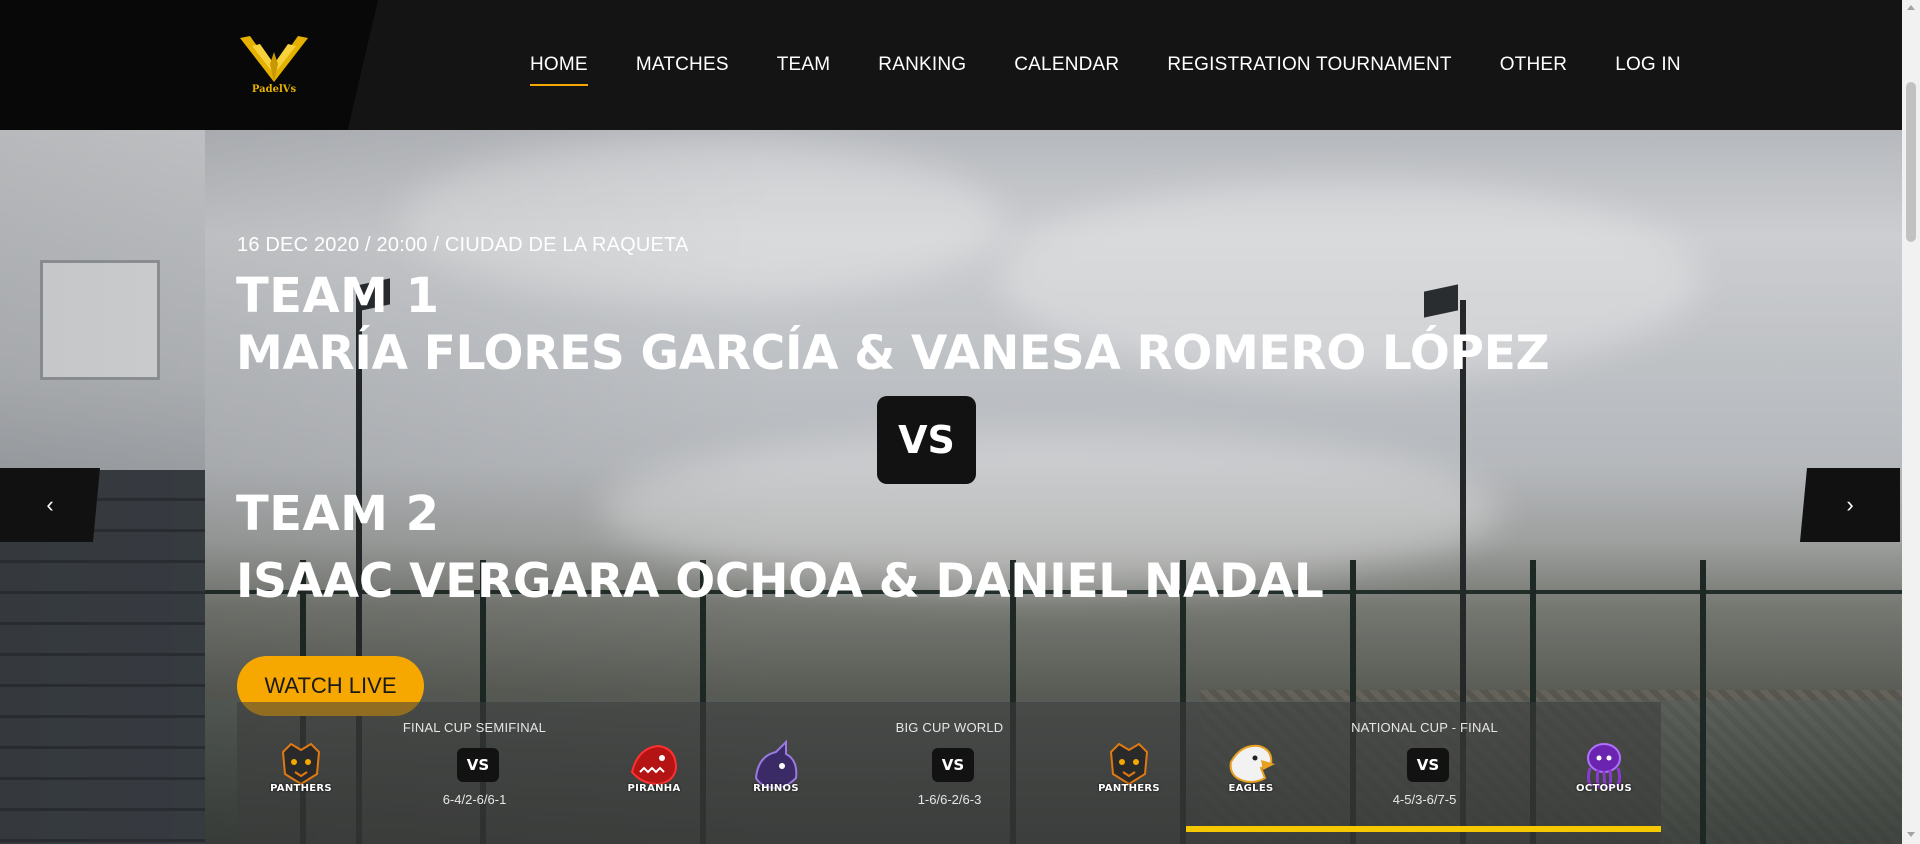  Describe the element at coordinates (338, 296) in the screenshot. I see `team1-label: TEAM 1` at that location.